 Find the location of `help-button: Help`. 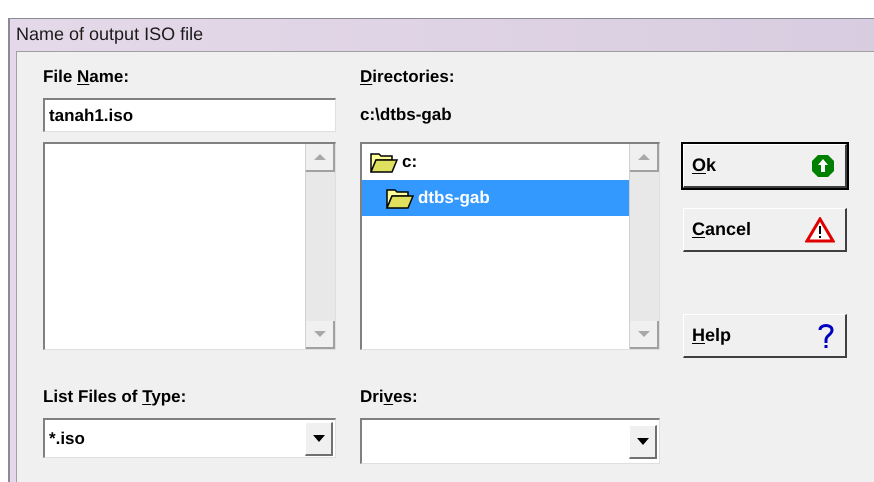

help-button: Help is located at coordinates (765, 336).